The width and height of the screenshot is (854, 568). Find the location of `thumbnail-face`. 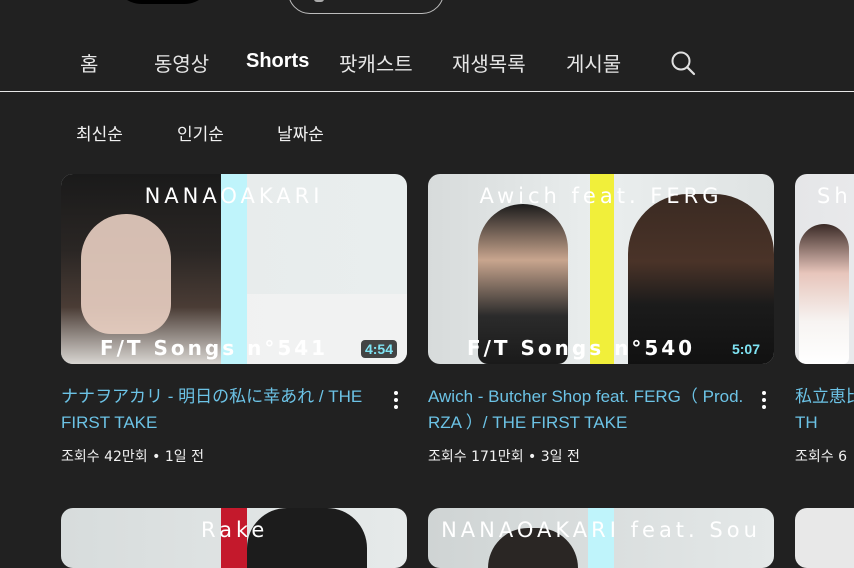

thumbnail-face is located at coordinates (126, 274).